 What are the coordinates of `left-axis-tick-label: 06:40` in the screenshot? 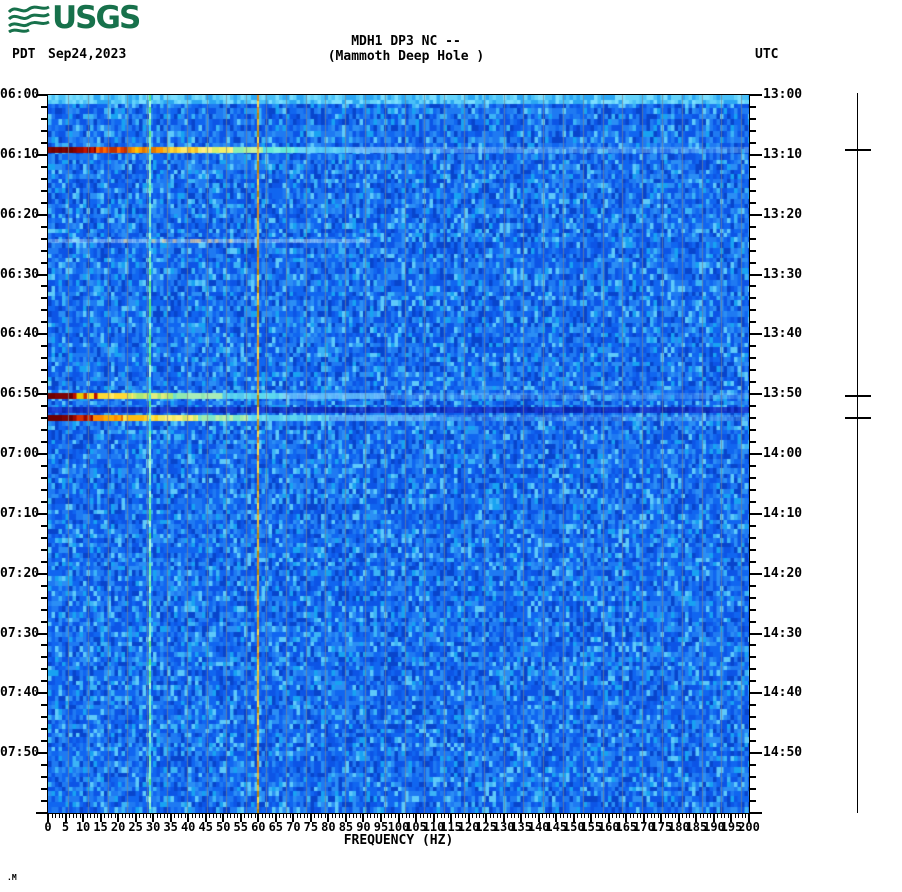 It's located at (20, 334).